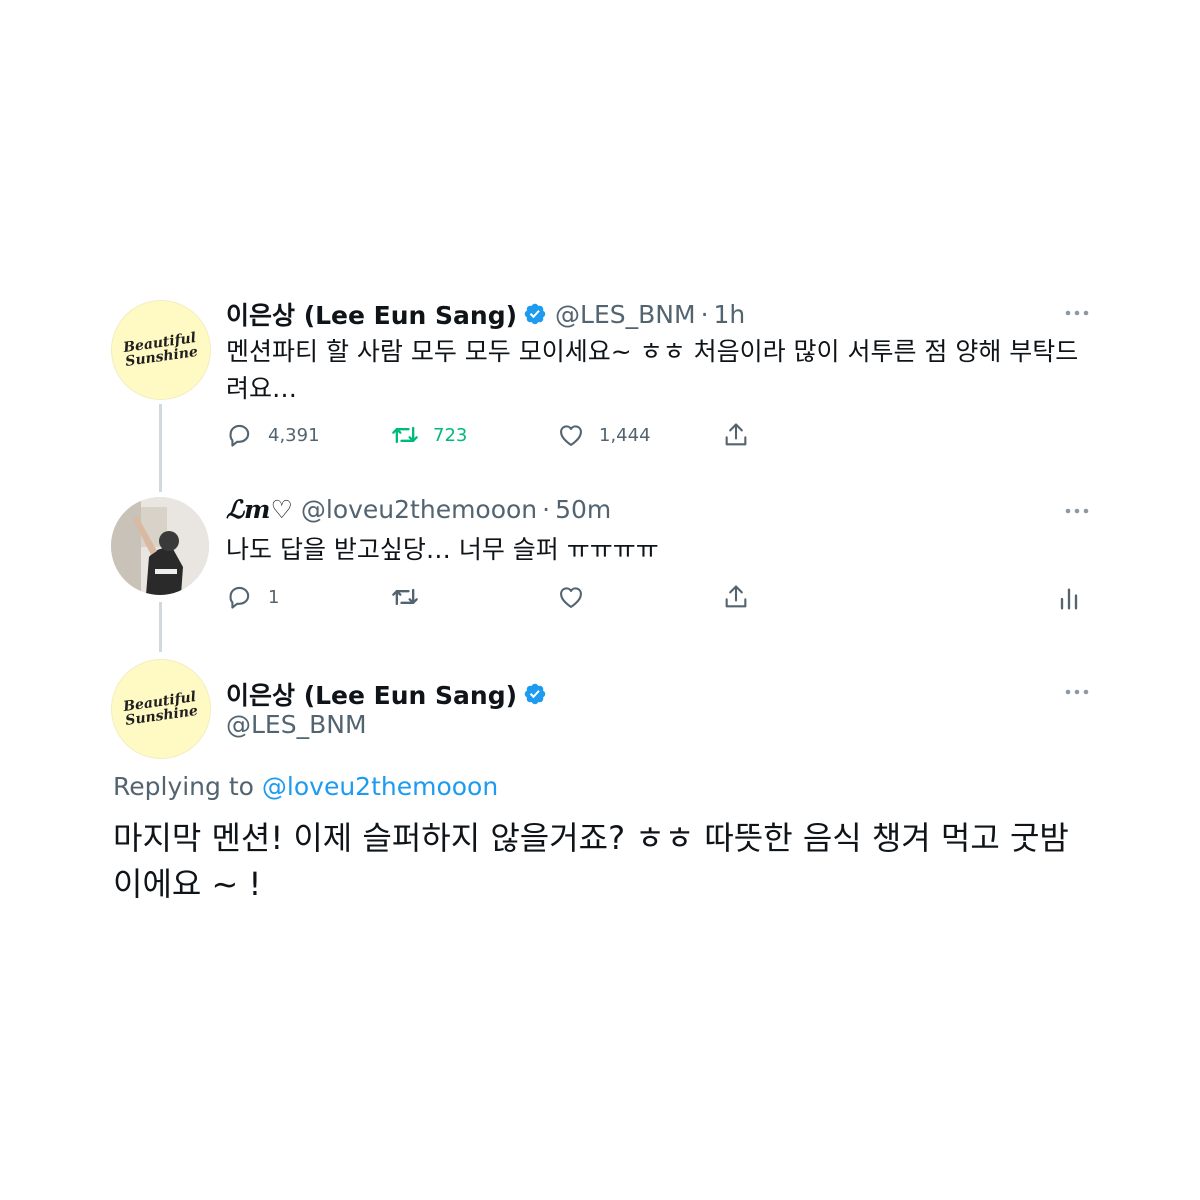 The image size is (1200, 1200). I want to click on profile-photo, so click(160, 546).